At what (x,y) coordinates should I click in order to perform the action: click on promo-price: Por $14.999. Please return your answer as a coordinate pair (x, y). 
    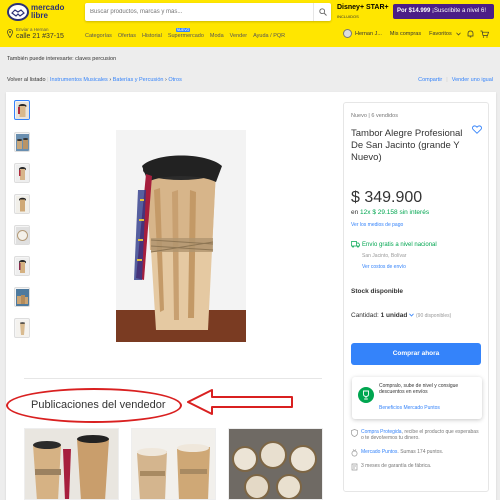
    Looking at the image, I should click on (414, 11).